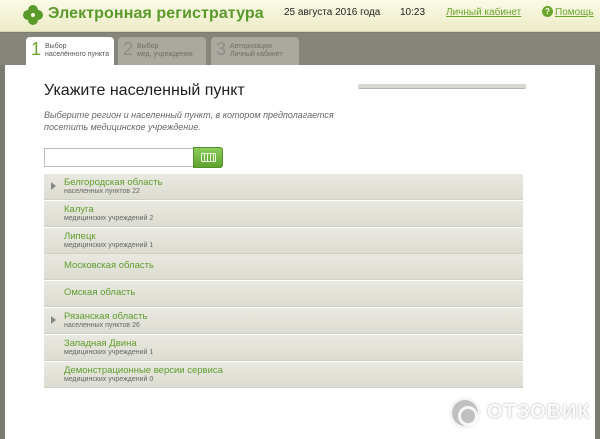 This screenshot has width=600, height=439. I want to click on region-item-ryazan: Рязанская область населенных пунктов 26, so click(283, 320).